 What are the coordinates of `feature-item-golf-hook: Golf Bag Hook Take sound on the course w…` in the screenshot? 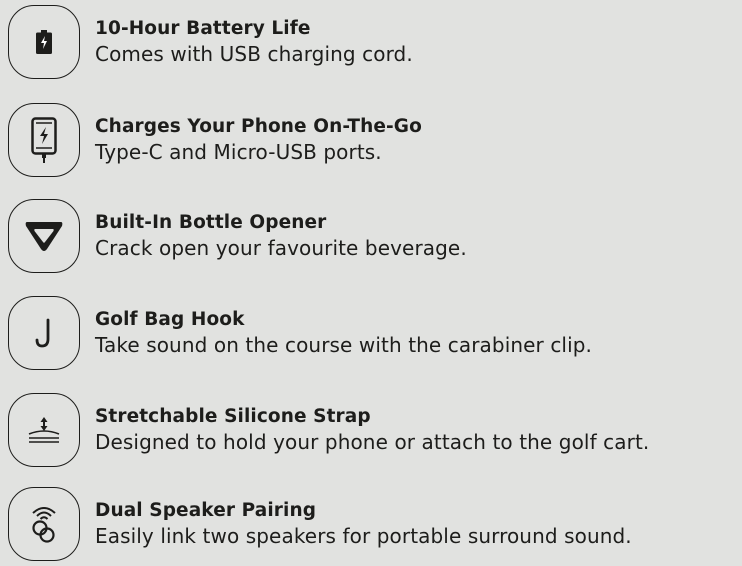 It's located at (371, 333).